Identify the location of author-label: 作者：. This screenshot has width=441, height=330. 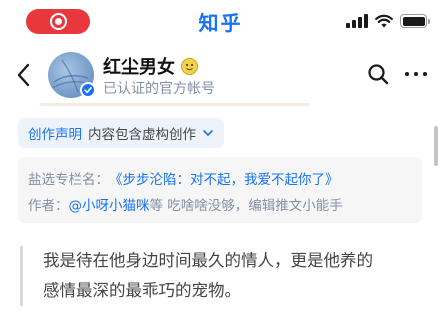
(48, 206).